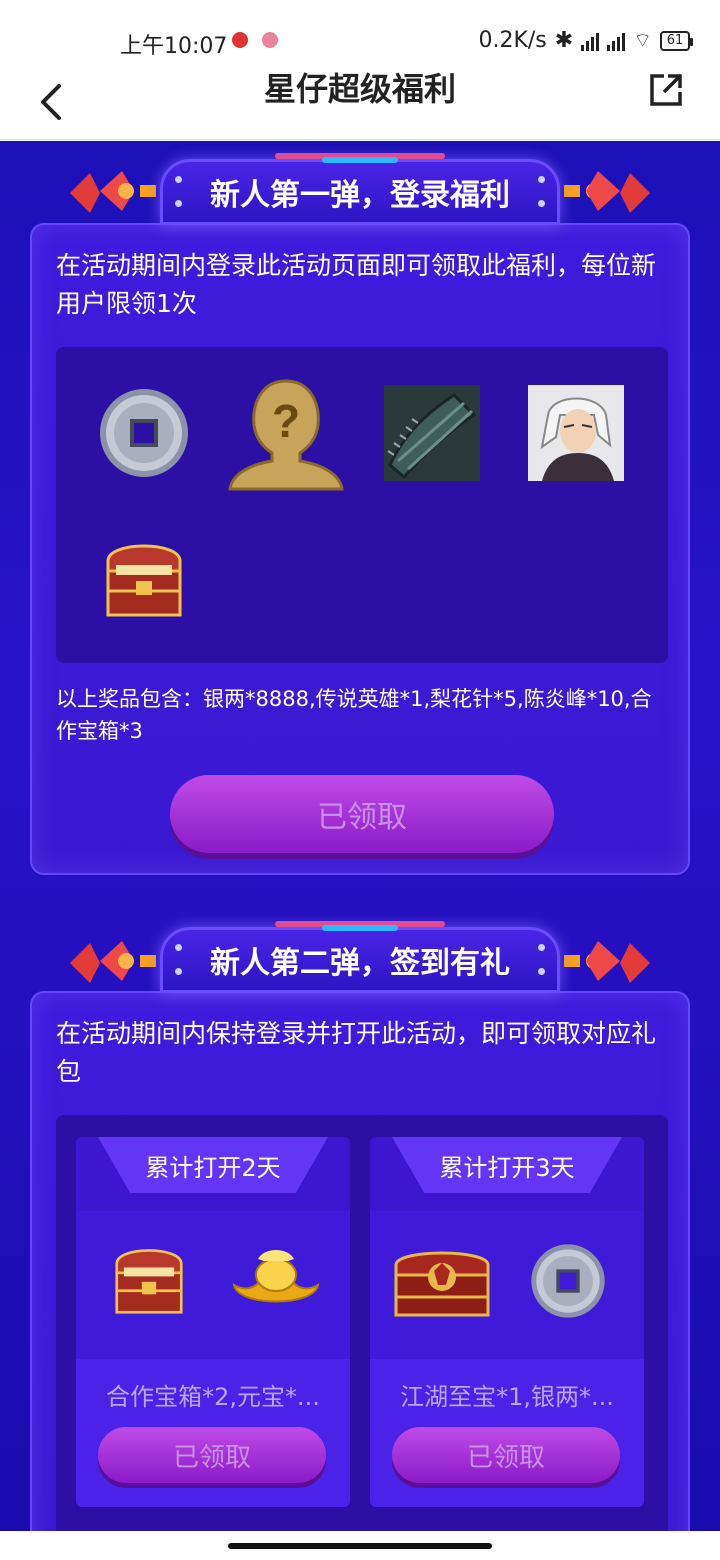 The height and width of the screenshot is (1560, 720). Describe the element at coordinates (442, 1281) in the screenshot. I see `dragon-treasure-chest-icon` at that location.